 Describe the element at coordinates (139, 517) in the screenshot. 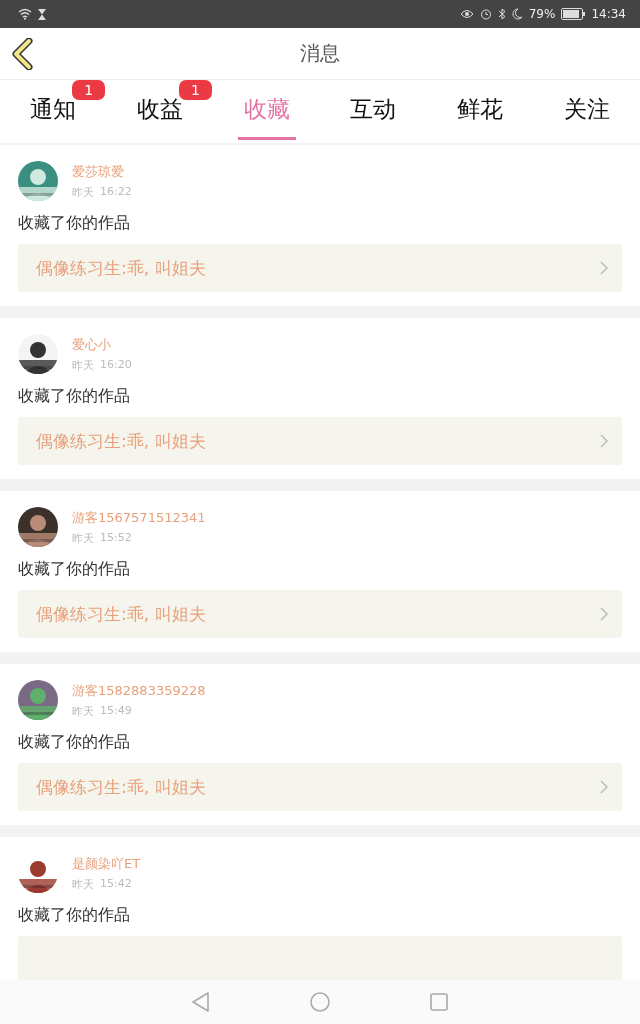

I see `user-name: 游客1567571512341` at that location.